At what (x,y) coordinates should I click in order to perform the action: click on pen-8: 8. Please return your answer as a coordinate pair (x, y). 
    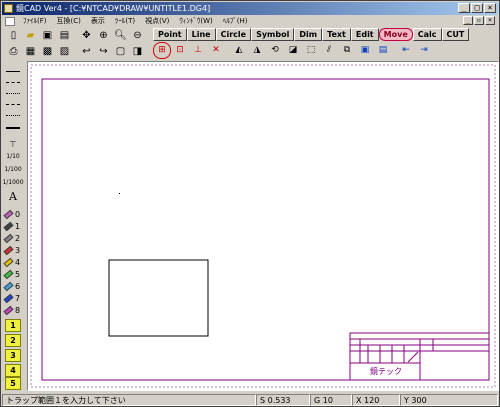
    Looking at the image, I should click on (13, 310).